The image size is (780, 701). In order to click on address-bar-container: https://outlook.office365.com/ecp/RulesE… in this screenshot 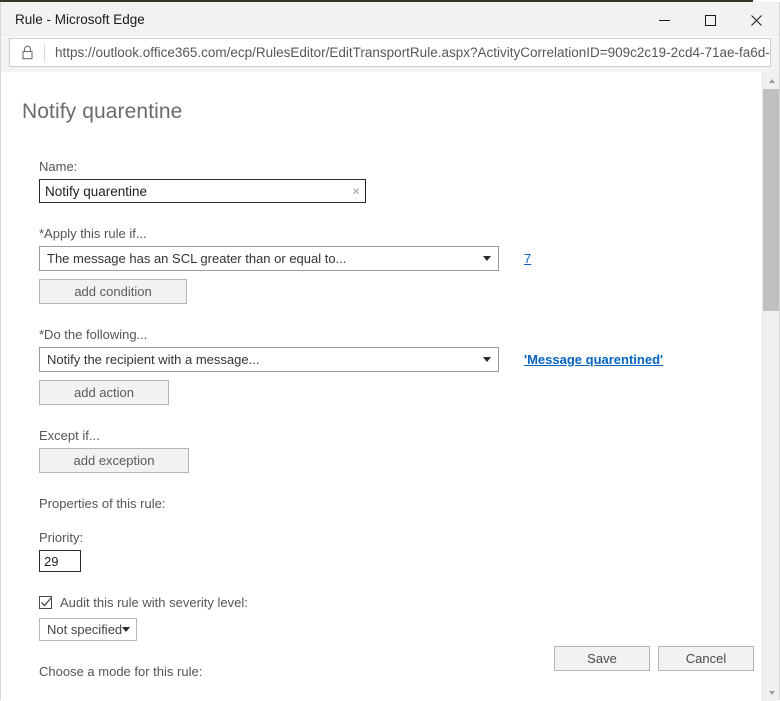, I will do `click(390, 55)`.